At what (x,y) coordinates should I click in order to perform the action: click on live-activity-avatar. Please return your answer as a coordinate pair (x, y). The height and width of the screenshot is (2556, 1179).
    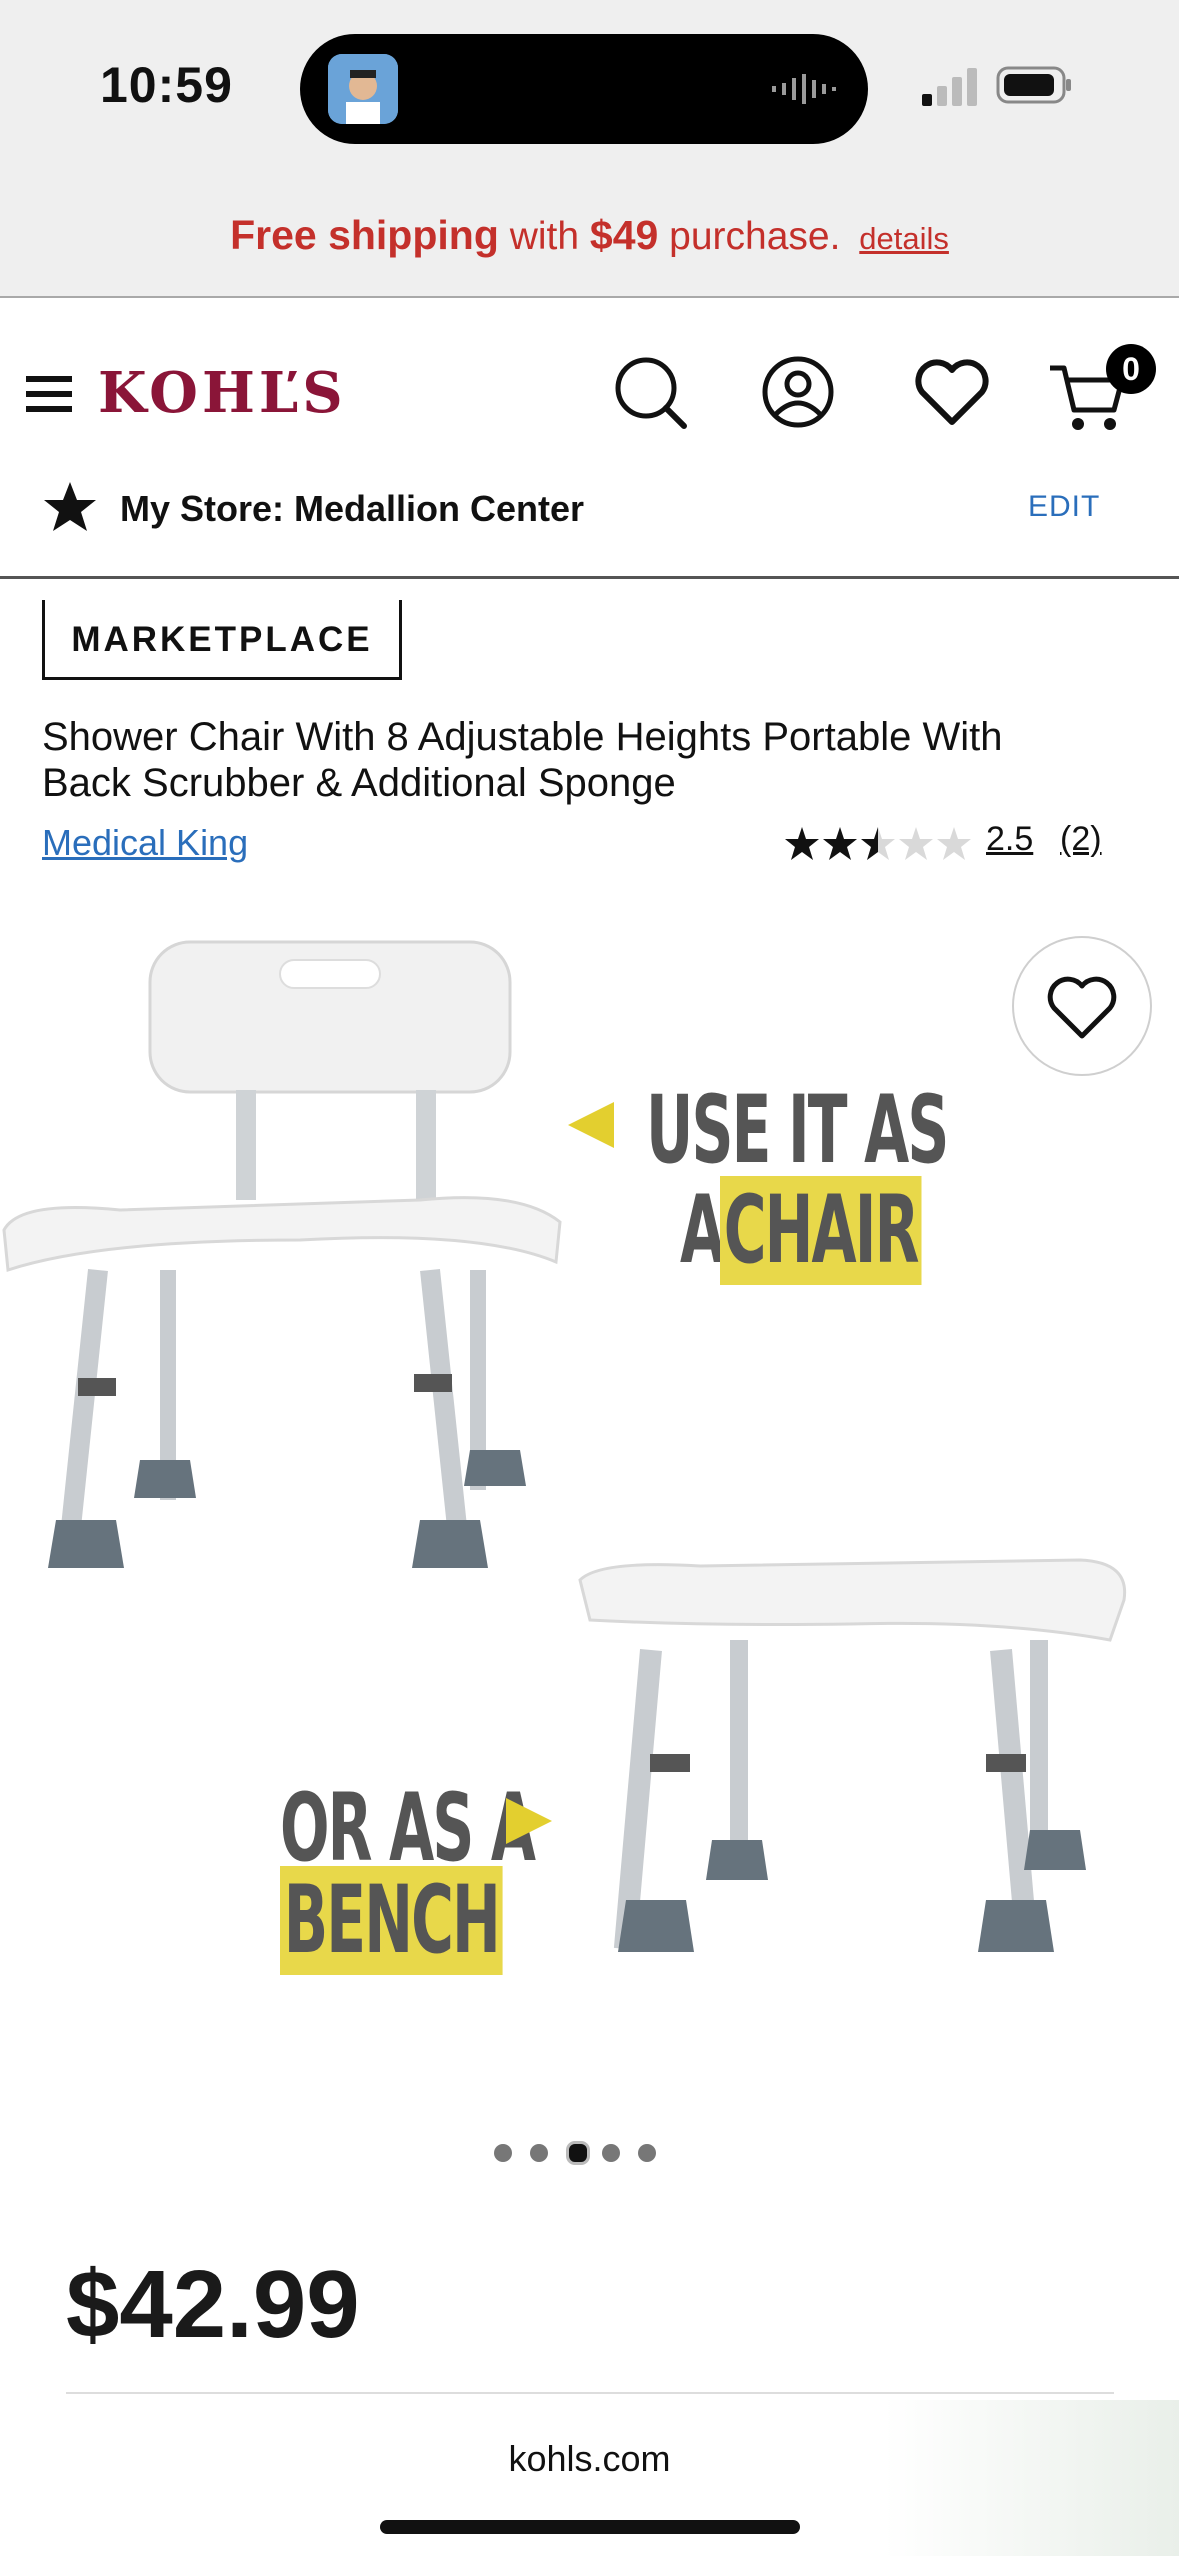
    Looking at the image, I should click on (363, 89).